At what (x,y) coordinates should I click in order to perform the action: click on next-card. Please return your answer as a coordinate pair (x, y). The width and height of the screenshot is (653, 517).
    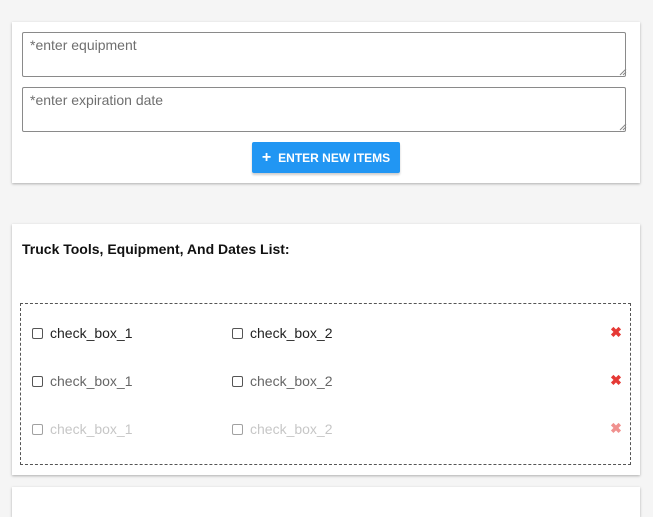
    Looking at the image, I should click on (326, 502).